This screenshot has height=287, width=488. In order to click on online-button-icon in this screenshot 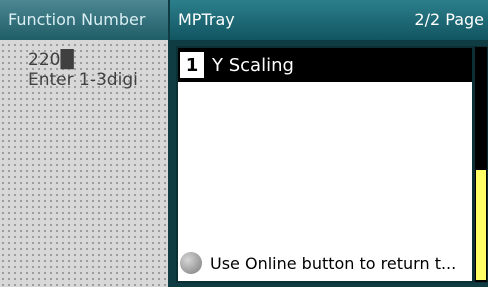, I will do `click(191, 263)`.